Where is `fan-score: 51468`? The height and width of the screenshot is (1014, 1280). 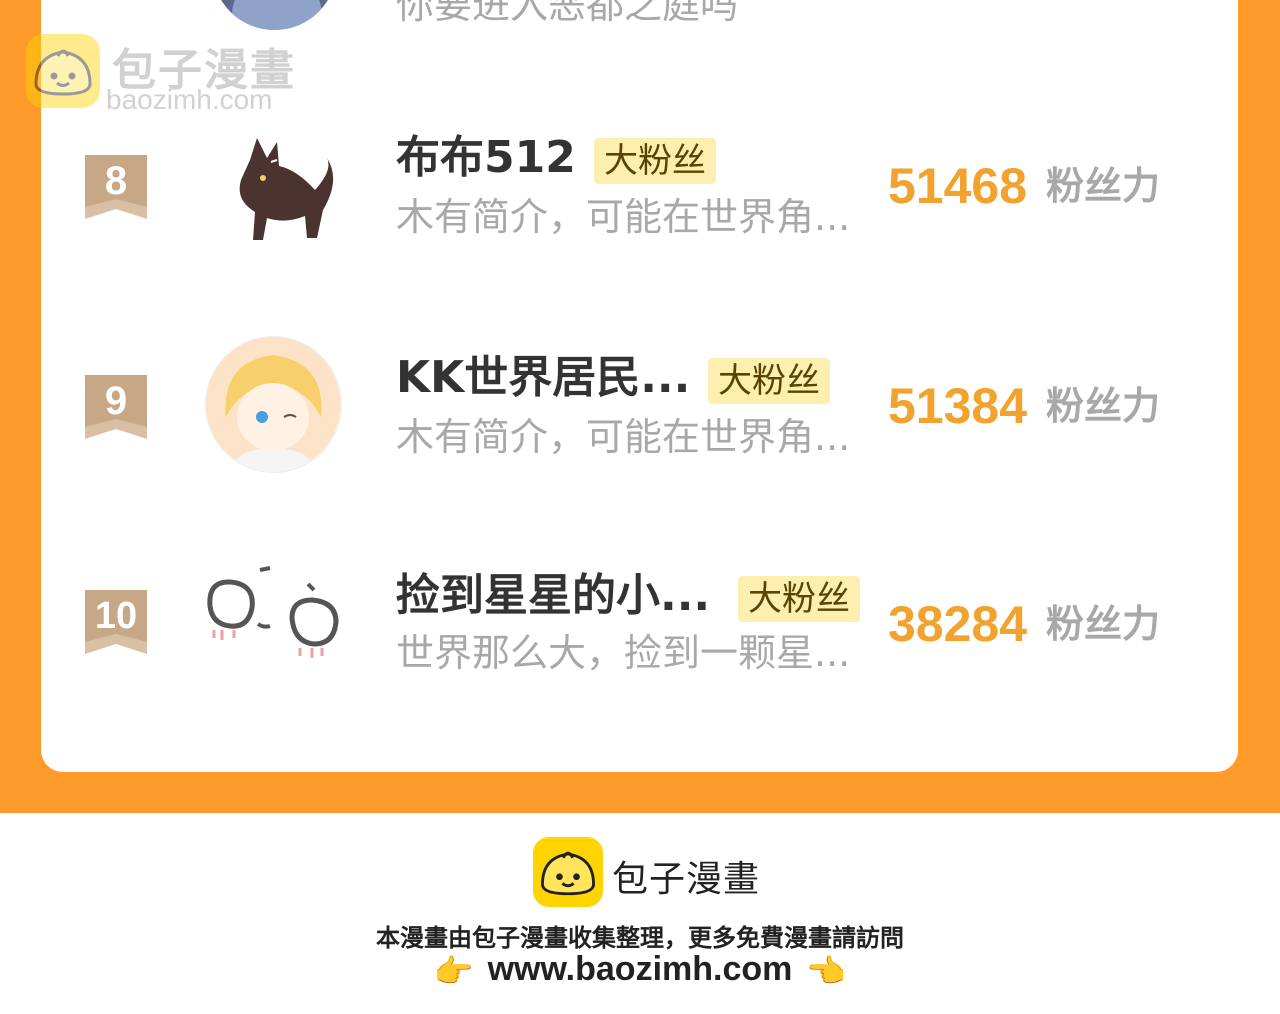
fan-score: 51468 is located at coordinates (958, 186).